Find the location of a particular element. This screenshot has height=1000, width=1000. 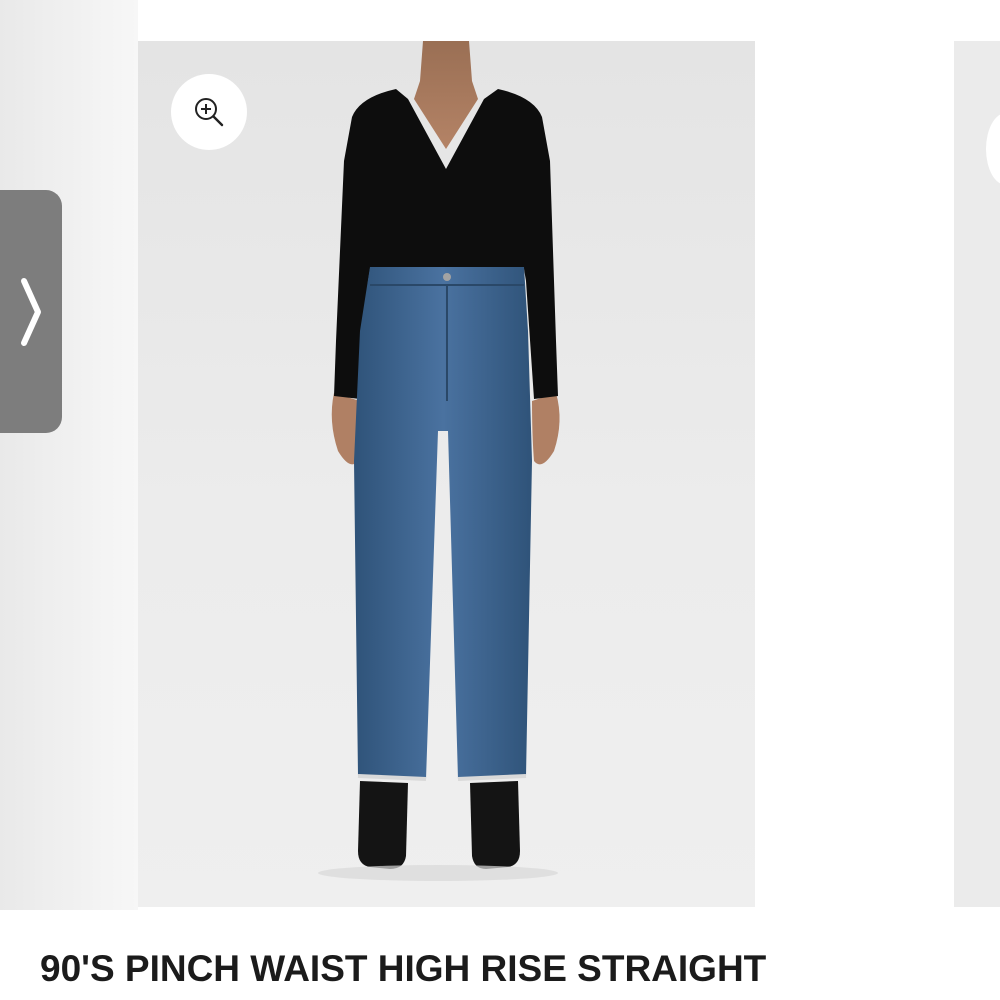

previous-photo-panel is located at coordinates (69, 455).